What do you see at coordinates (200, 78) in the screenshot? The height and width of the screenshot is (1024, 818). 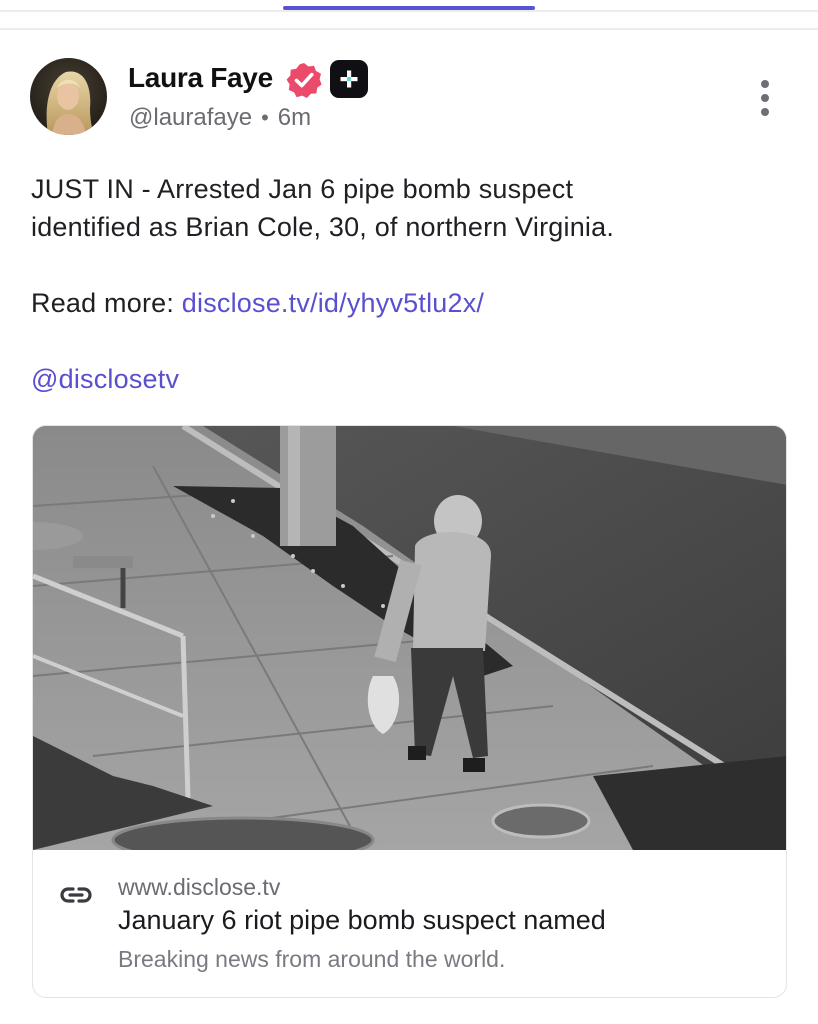 I see `author-name: Laura Faye` at bounding box center [200, 78].